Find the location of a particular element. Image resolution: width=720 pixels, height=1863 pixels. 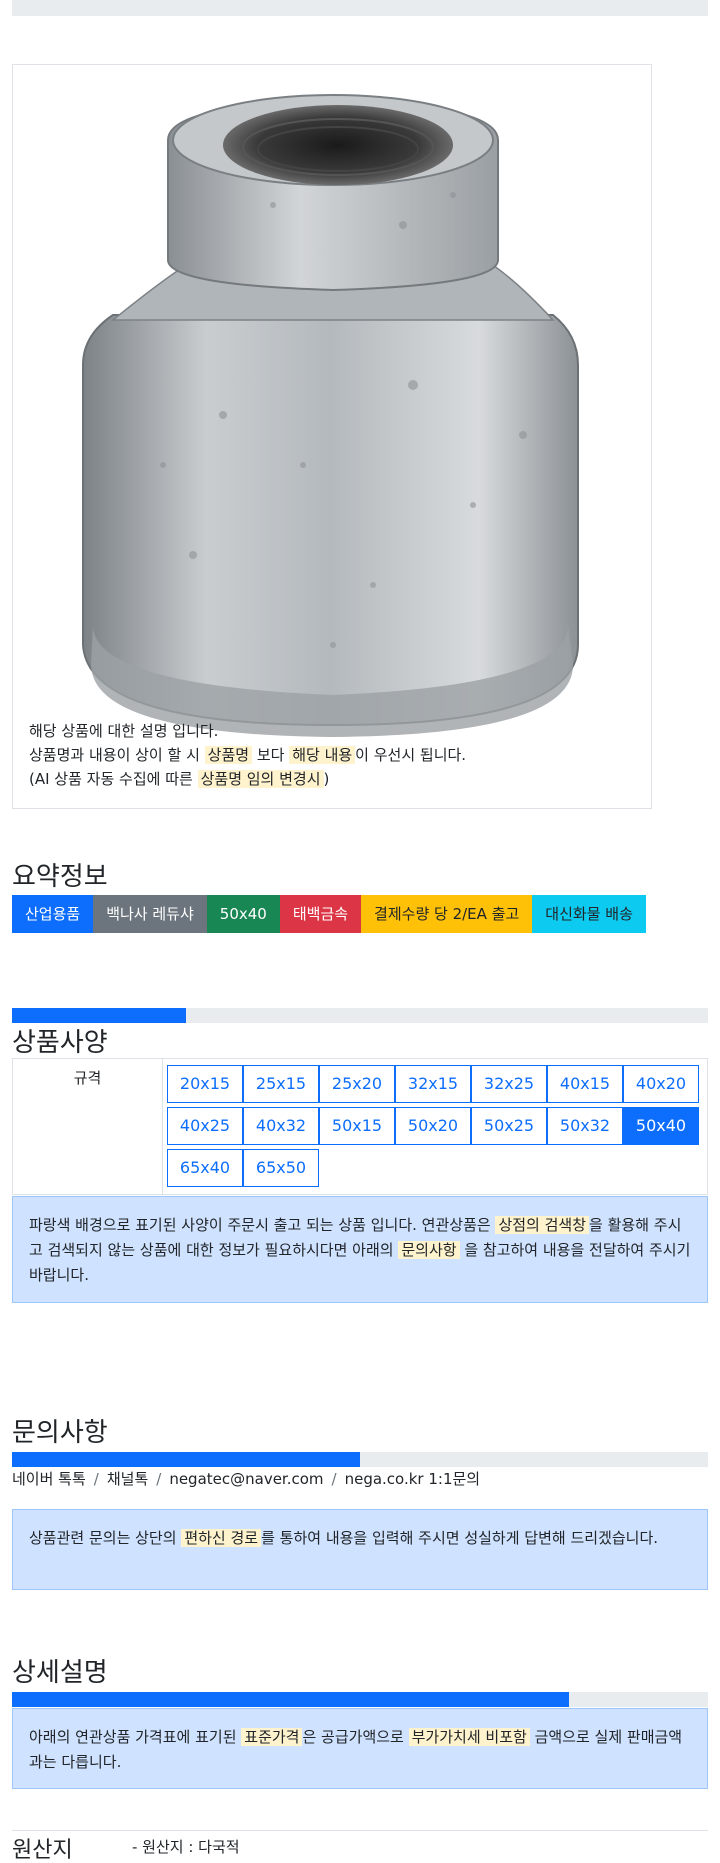

summary-badge: 산업용품 is located at coordinates (53, 914).